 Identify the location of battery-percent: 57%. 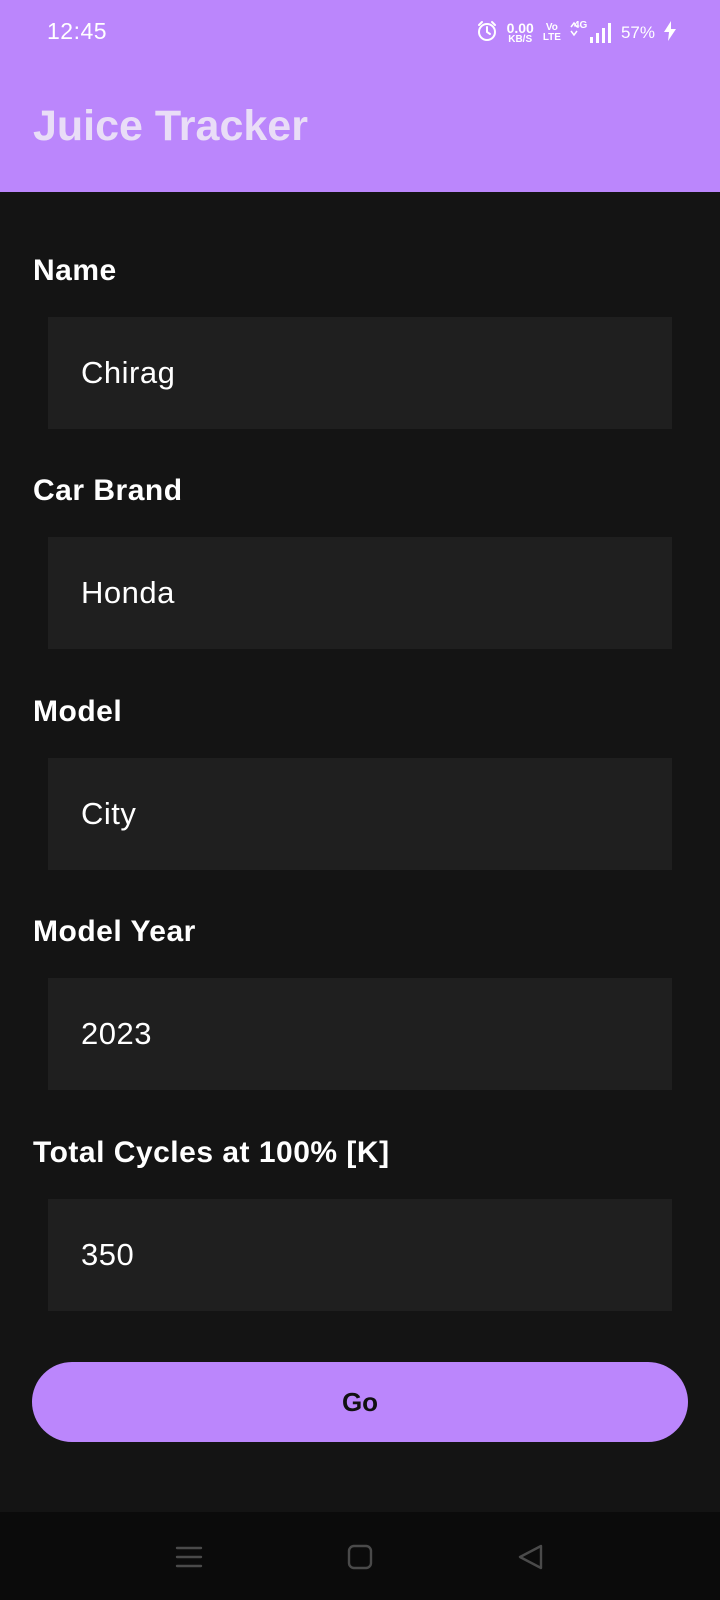
(637, 32).